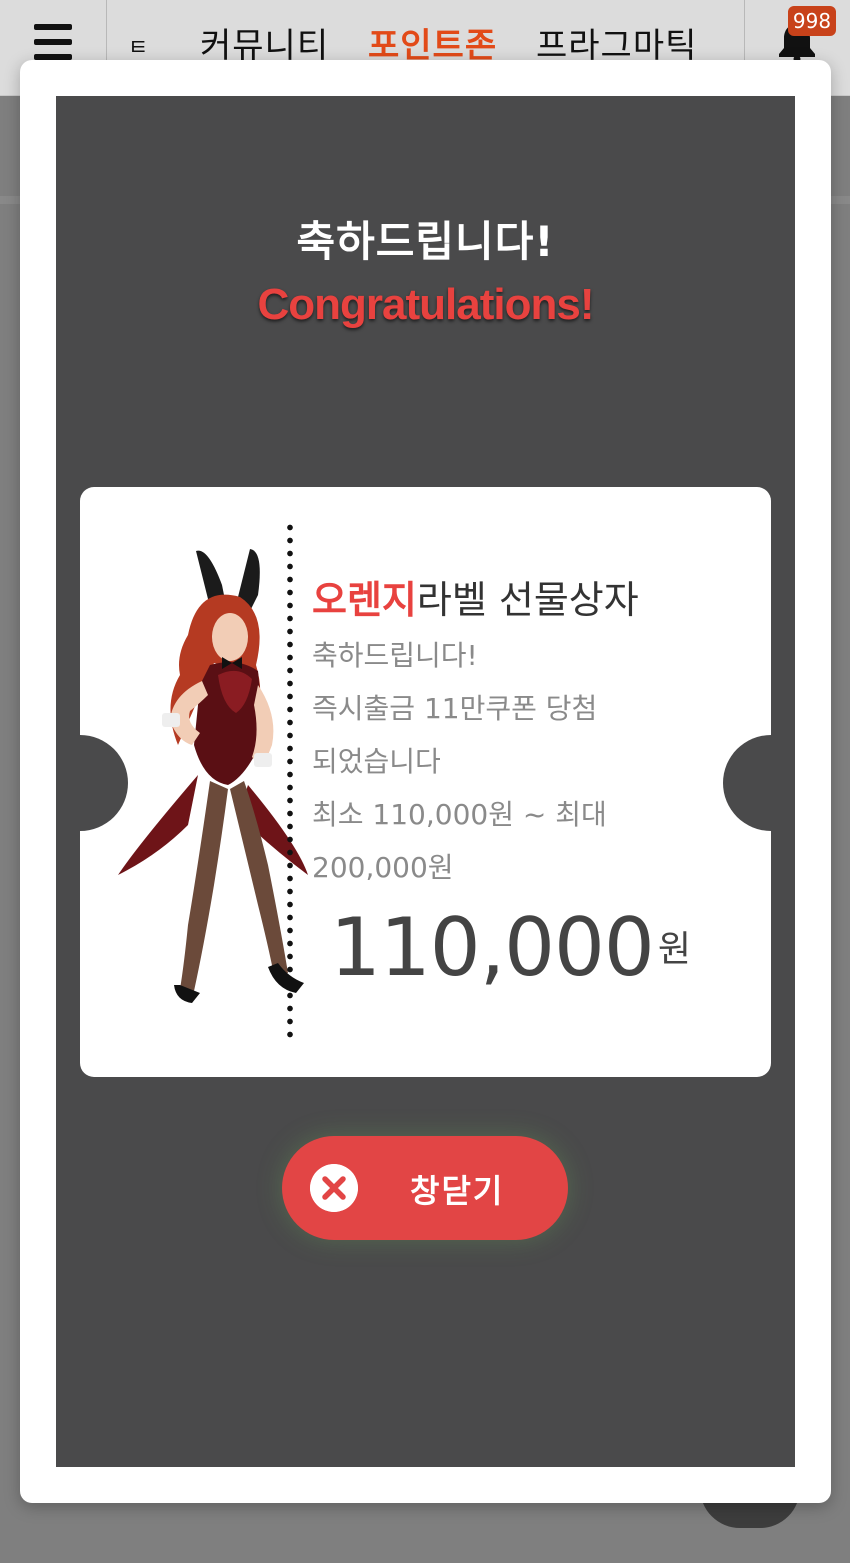 The height and width of the screenshot is (1563, 850). Describe the element at coordinates (459, 841) in the screenshot. I see `prize-desc-line: 최소 110,000원 ~ 최대 200,000원` at that location.